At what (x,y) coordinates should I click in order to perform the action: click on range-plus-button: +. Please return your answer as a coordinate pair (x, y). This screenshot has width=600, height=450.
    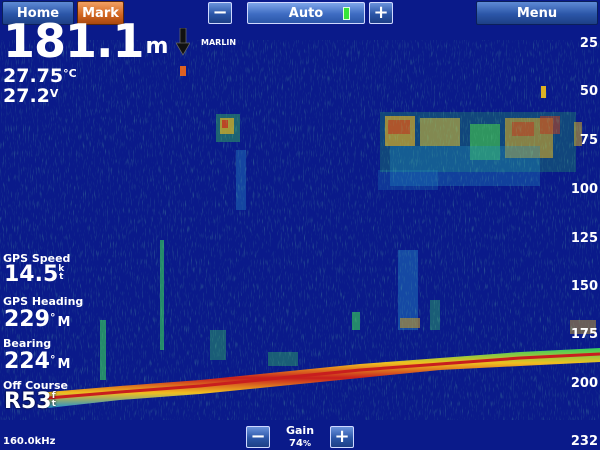
    Looking at the image, I should click on (381, 13).